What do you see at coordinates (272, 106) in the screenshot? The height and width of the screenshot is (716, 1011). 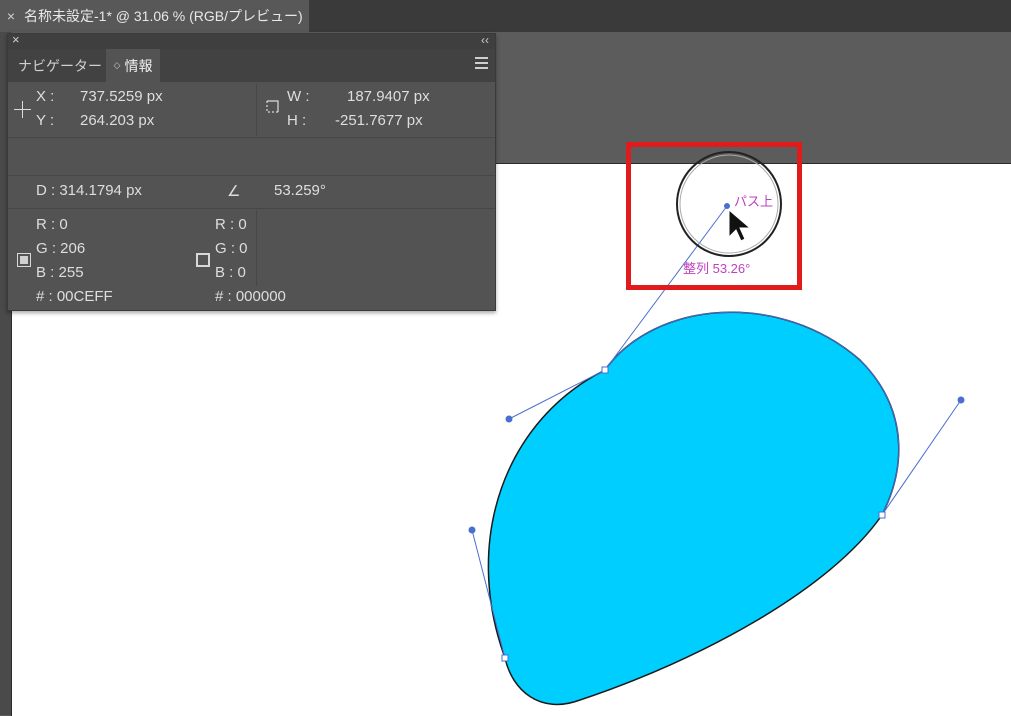 I see `size-bounds-icon` at bounding box center [272, 106].